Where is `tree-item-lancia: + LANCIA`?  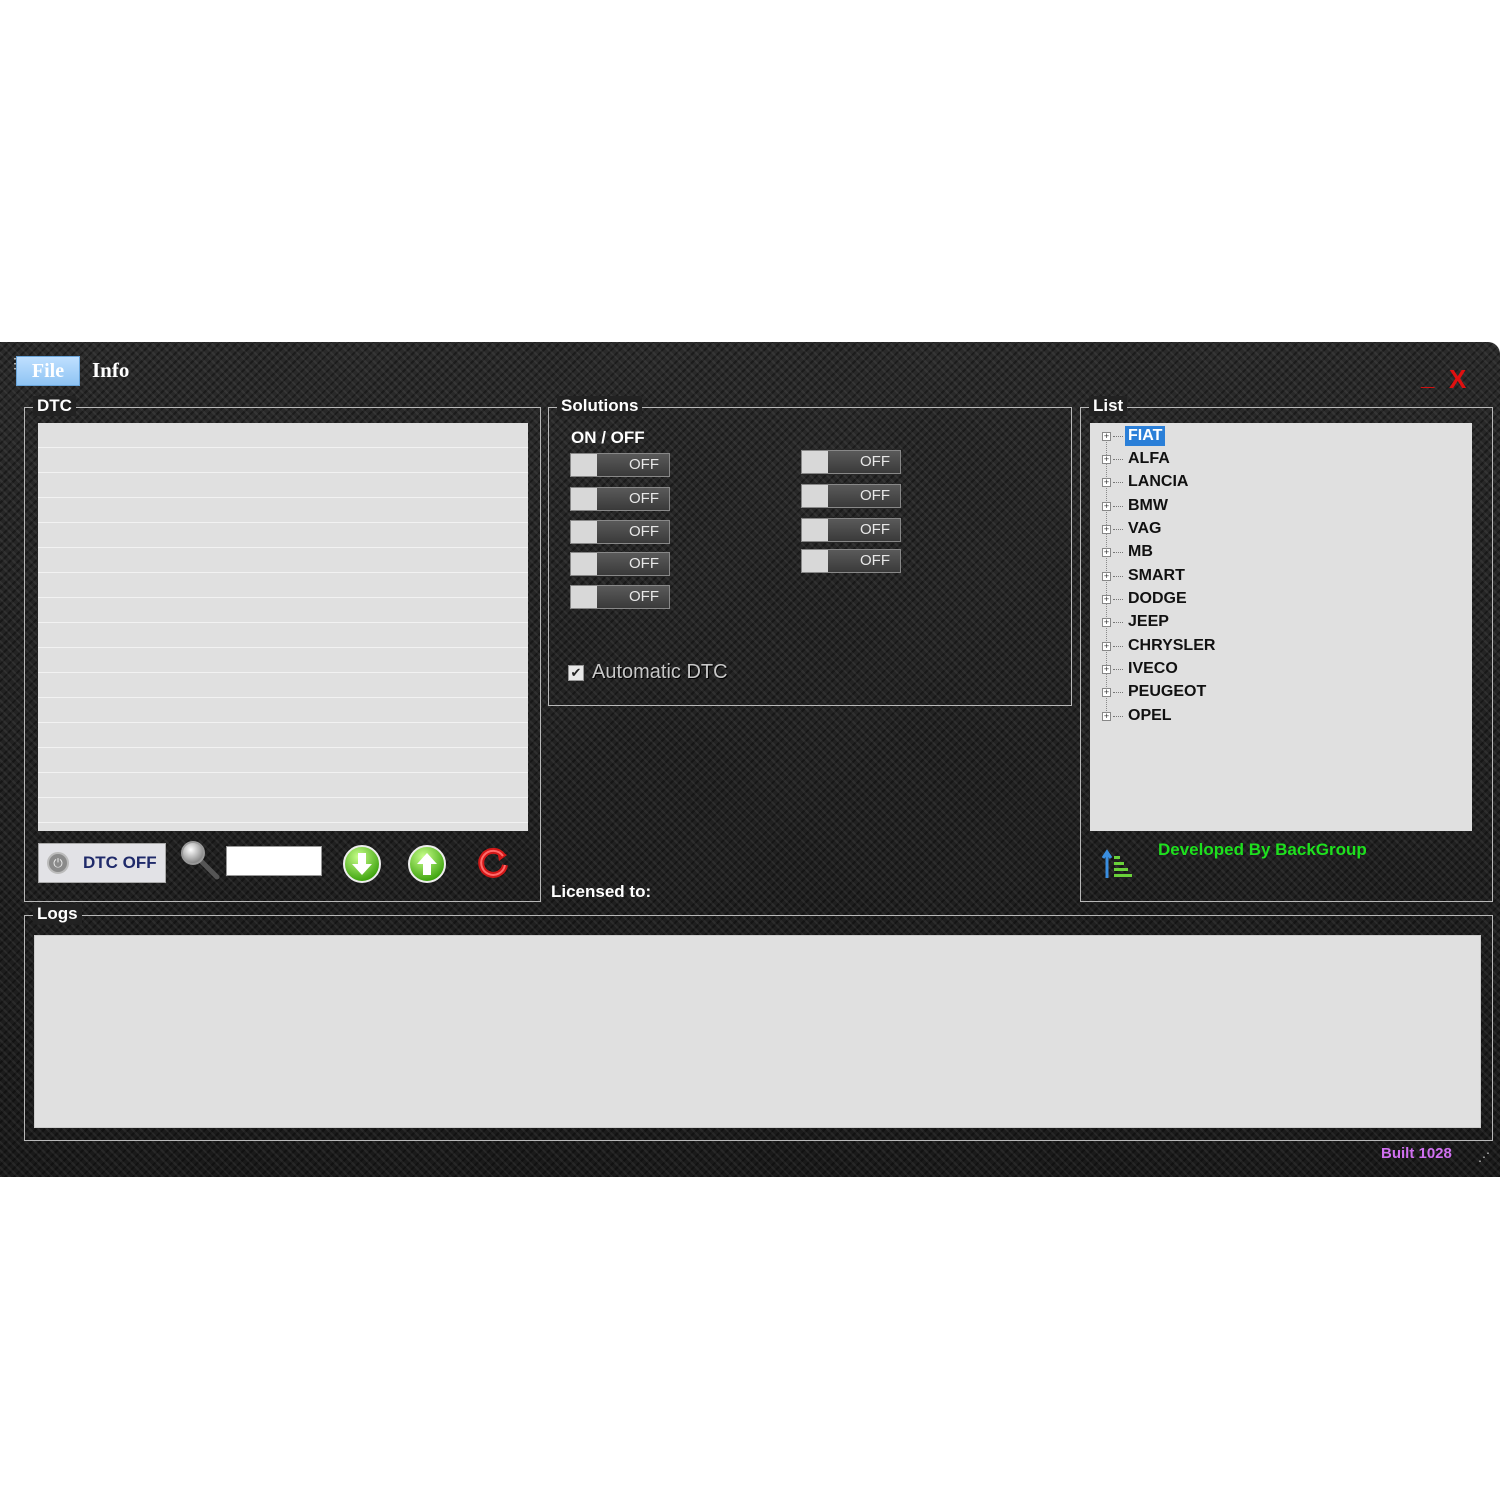 tree-item-lancia: + LANCIA is located at coordinates (1146, 482).